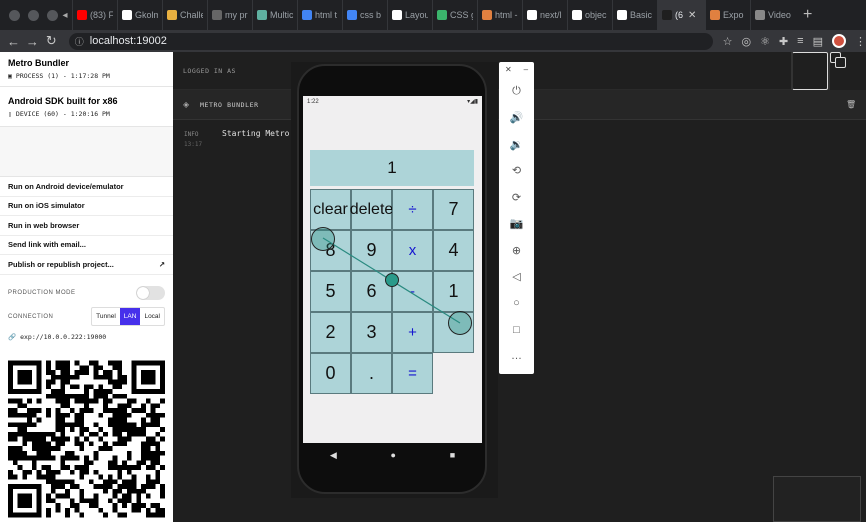 The height and width of the screenshot is (522, 866). I want to click on sidebar-action-item: Run on Android device/emulator, so click(86, 187).